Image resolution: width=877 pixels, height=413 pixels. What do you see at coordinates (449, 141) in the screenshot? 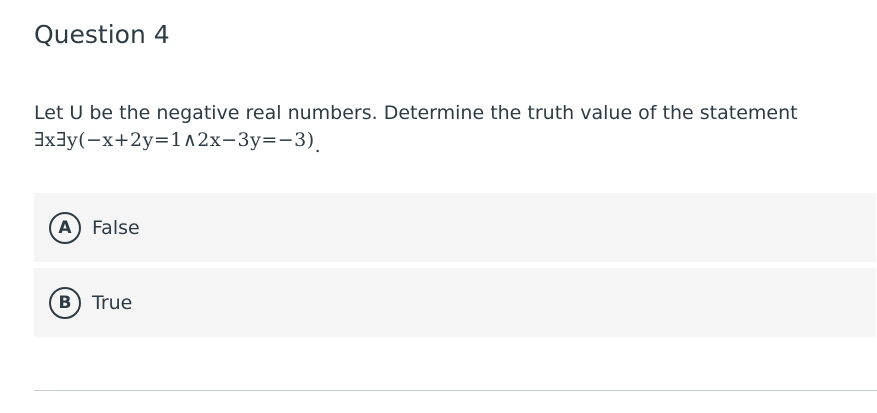
I see `logic-formula: ∃x∃y(−x+2y=1∧2x−3y=−3).` at bounding box center [449, 141].